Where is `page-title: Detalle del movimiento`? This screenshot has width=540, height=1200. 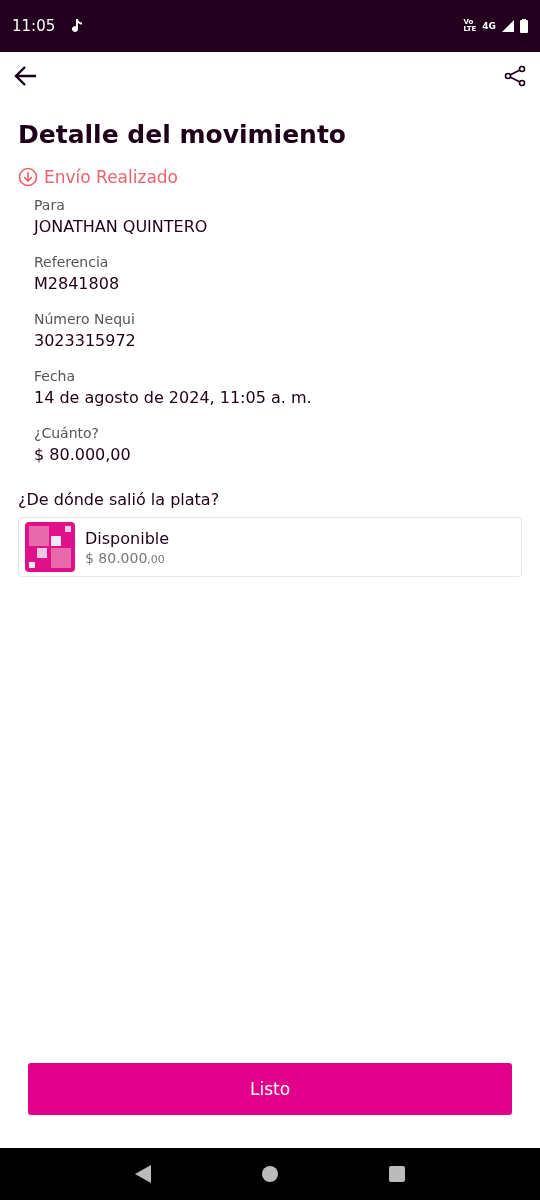
page-title: Detalle del movimiento is located at coordinates (183, 134).